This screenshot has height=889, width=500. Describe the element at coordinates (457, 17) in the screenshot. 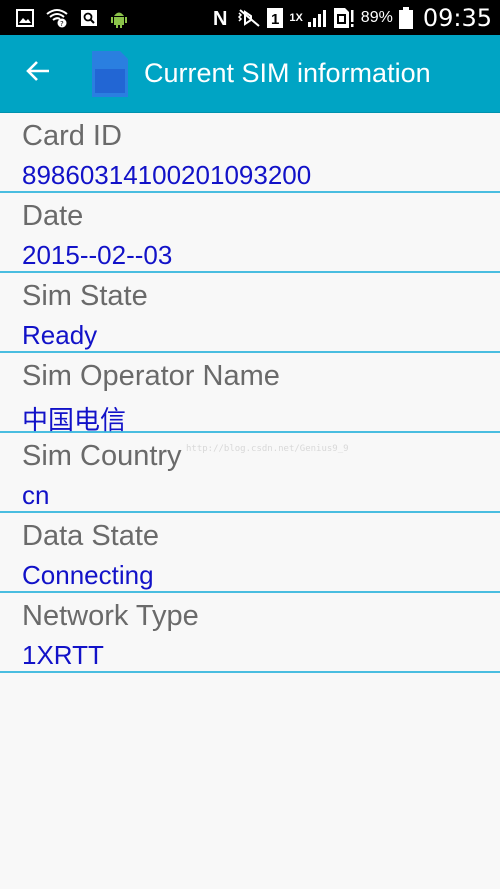

I see `clock: 09:35` at that location.